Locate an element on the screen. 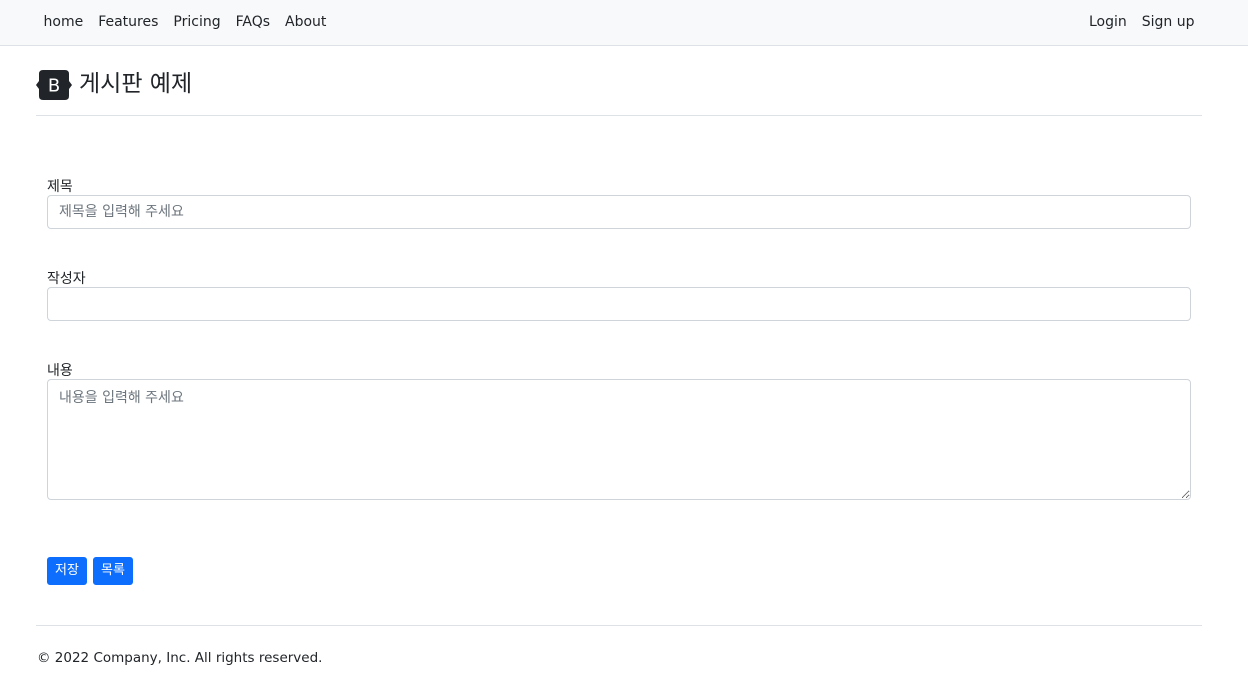  list-button: 목록 is located at coordinates (113, 571).